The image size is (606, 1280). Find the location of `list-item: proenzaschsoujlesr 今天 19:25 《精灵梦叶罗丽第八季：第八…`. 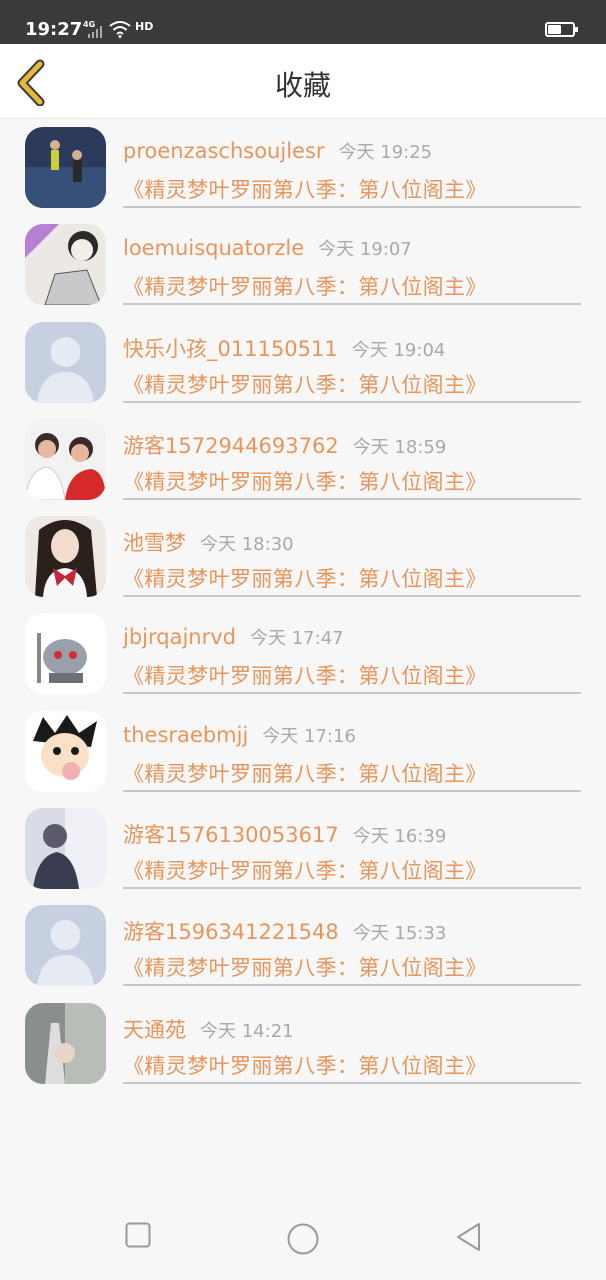

list-item: proenzaschsoujlesr 今天 19:25 《精灵梦叶罗丽第八季：第八… is located at coordinates (303, 166).